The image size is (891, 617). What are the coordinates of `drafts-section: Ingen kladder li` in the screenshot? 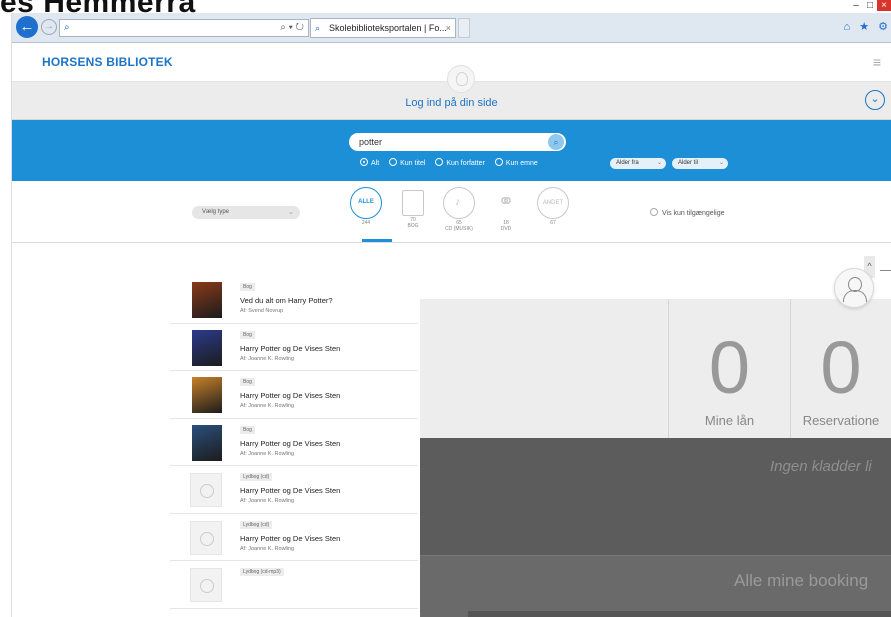 It's located at (655, 496).